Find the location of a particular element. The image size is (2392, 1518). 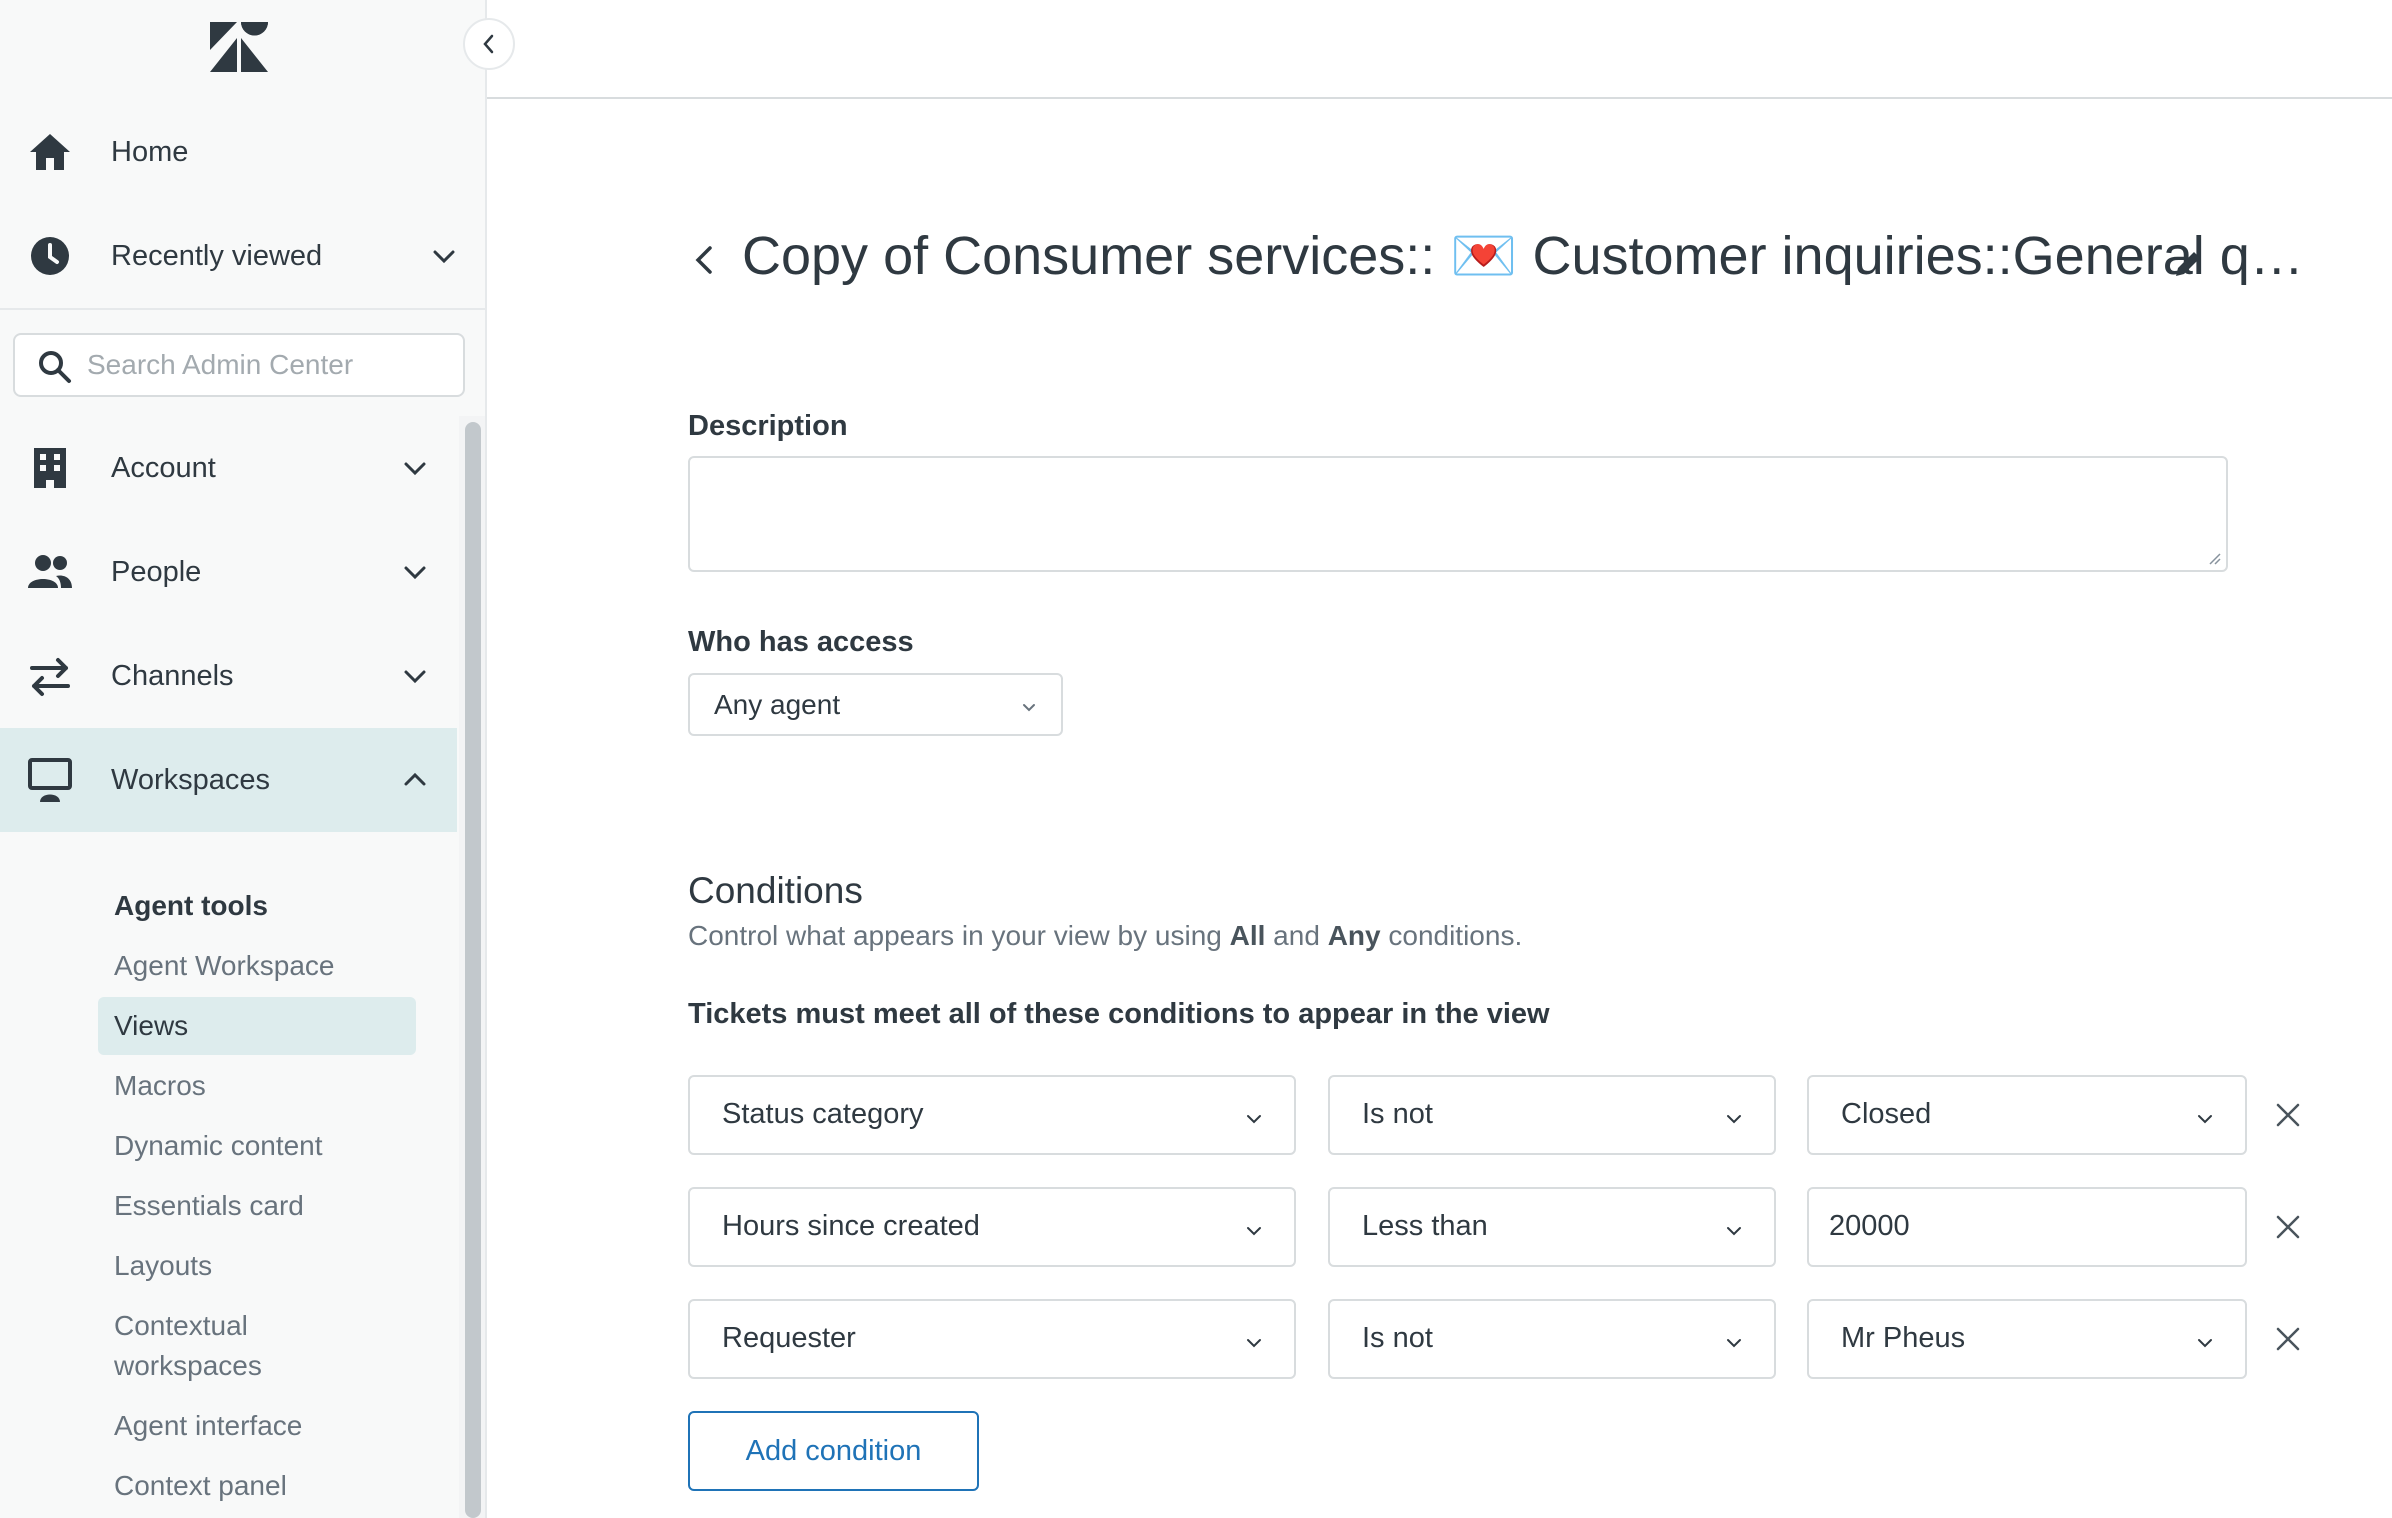

nav-recently-viewed-label: Recently viewed is located at coordinates (217, 255).